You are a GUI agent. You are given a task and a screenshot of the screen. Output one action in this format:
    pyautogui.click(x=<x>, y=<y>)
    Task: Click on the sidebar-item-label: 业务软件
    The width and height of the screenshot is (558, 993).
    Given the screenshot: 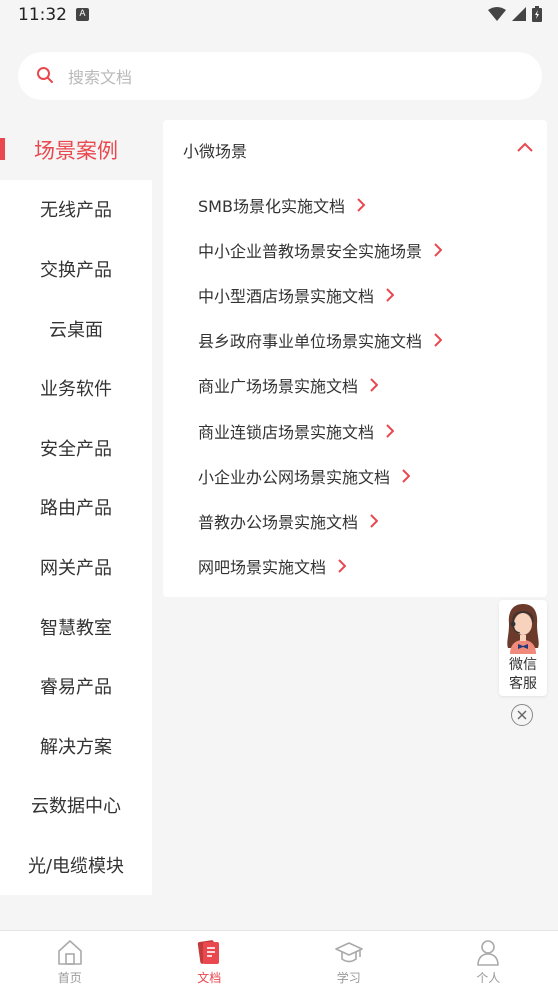 What is the action you would take?
    pyautogui.click(x=76, y=388)
    